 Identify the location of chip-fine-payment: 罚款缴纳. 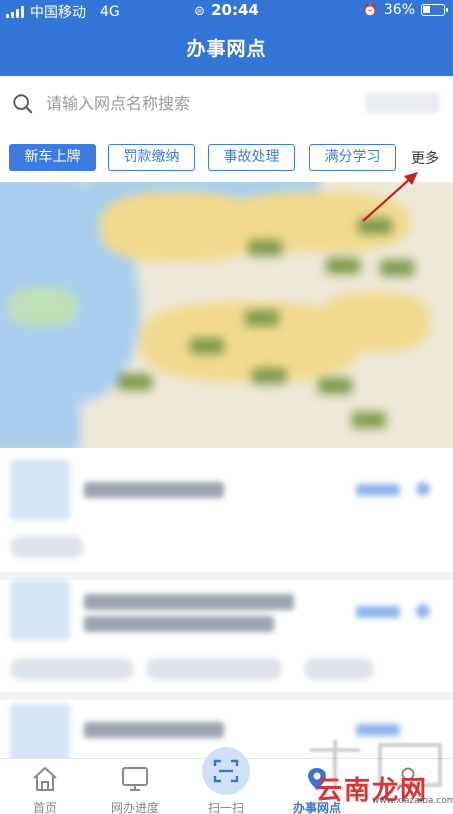
(151, 157).